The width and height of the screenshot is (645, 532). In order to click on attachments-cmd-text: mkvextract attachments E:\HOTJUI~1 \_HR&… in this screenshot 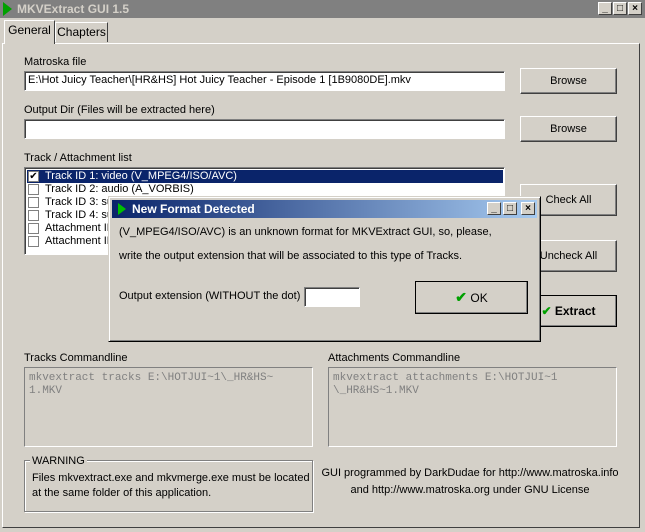, I will do `click(472, 407)`.